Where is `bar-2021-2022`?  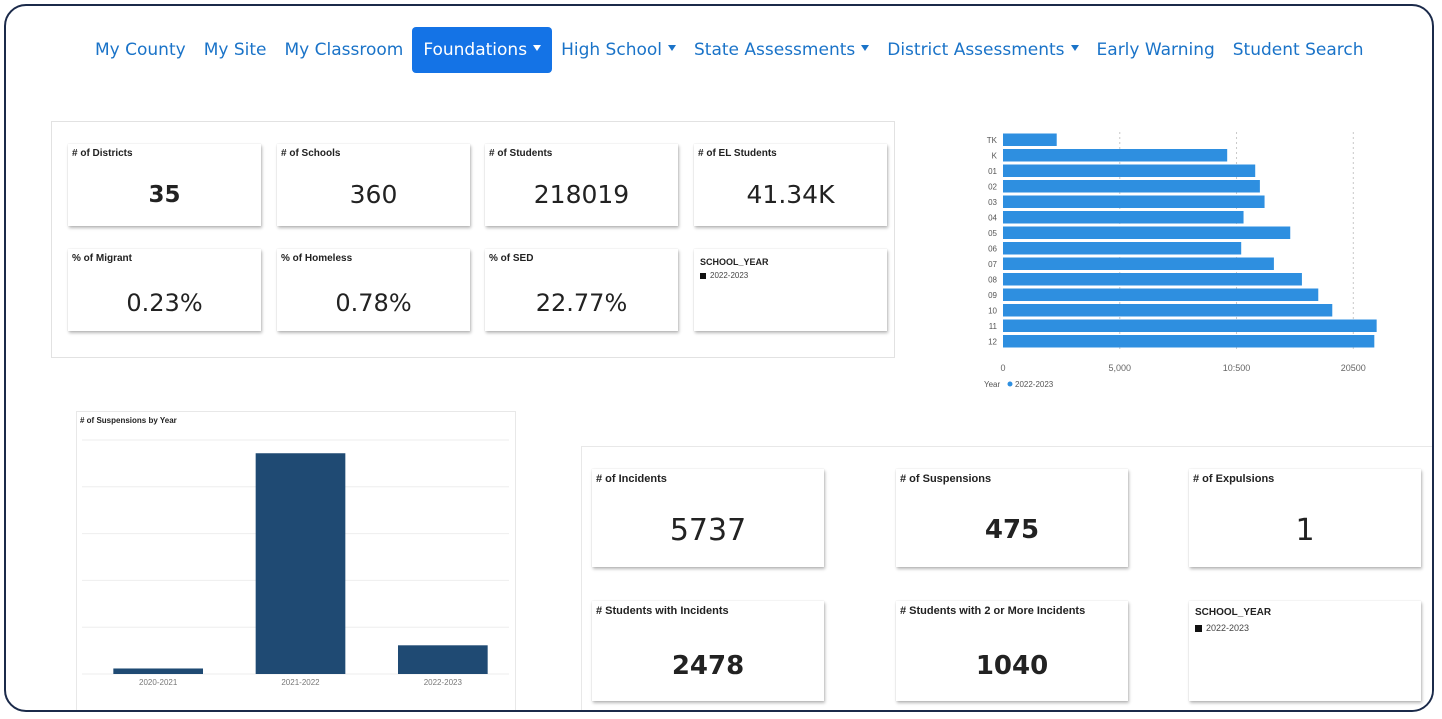
bar-2021-2022 is located at coordinates (300, 563).